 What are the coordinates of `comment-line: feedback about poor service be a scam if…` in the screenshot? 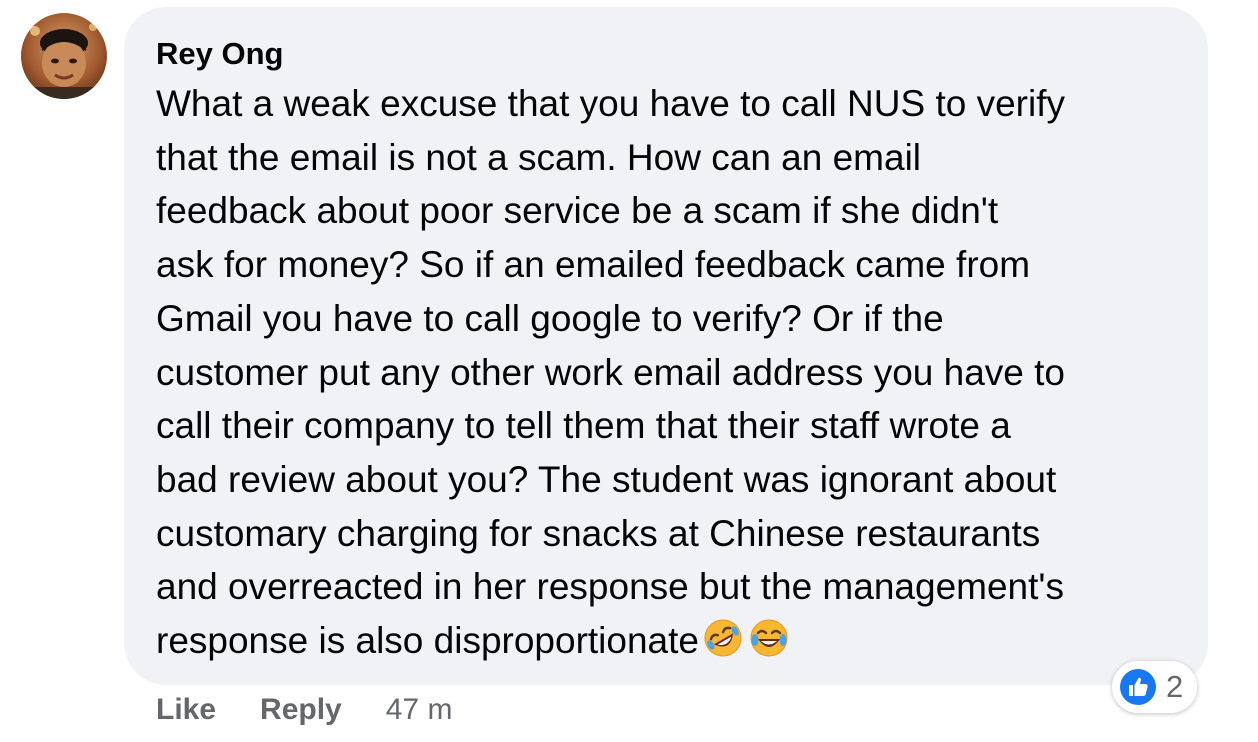 It's located at (577, 211).